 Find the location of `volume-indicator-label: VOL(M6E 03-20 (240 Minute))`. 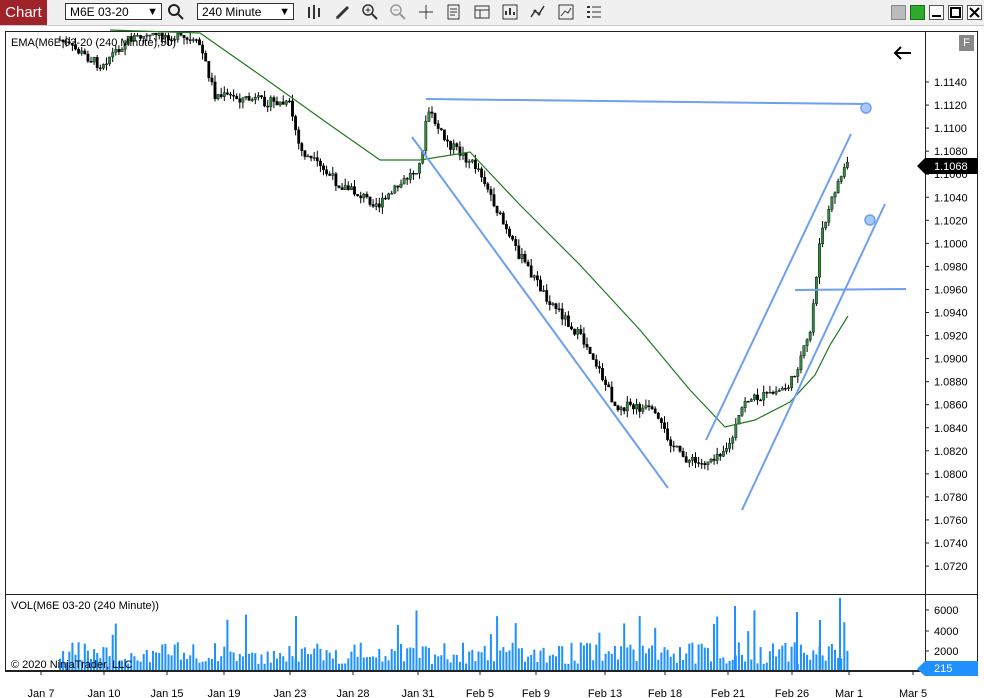

volume-indicator-label: VOL(M6E 03-20 (240 Minute)) is located at coordinates (85, 606).